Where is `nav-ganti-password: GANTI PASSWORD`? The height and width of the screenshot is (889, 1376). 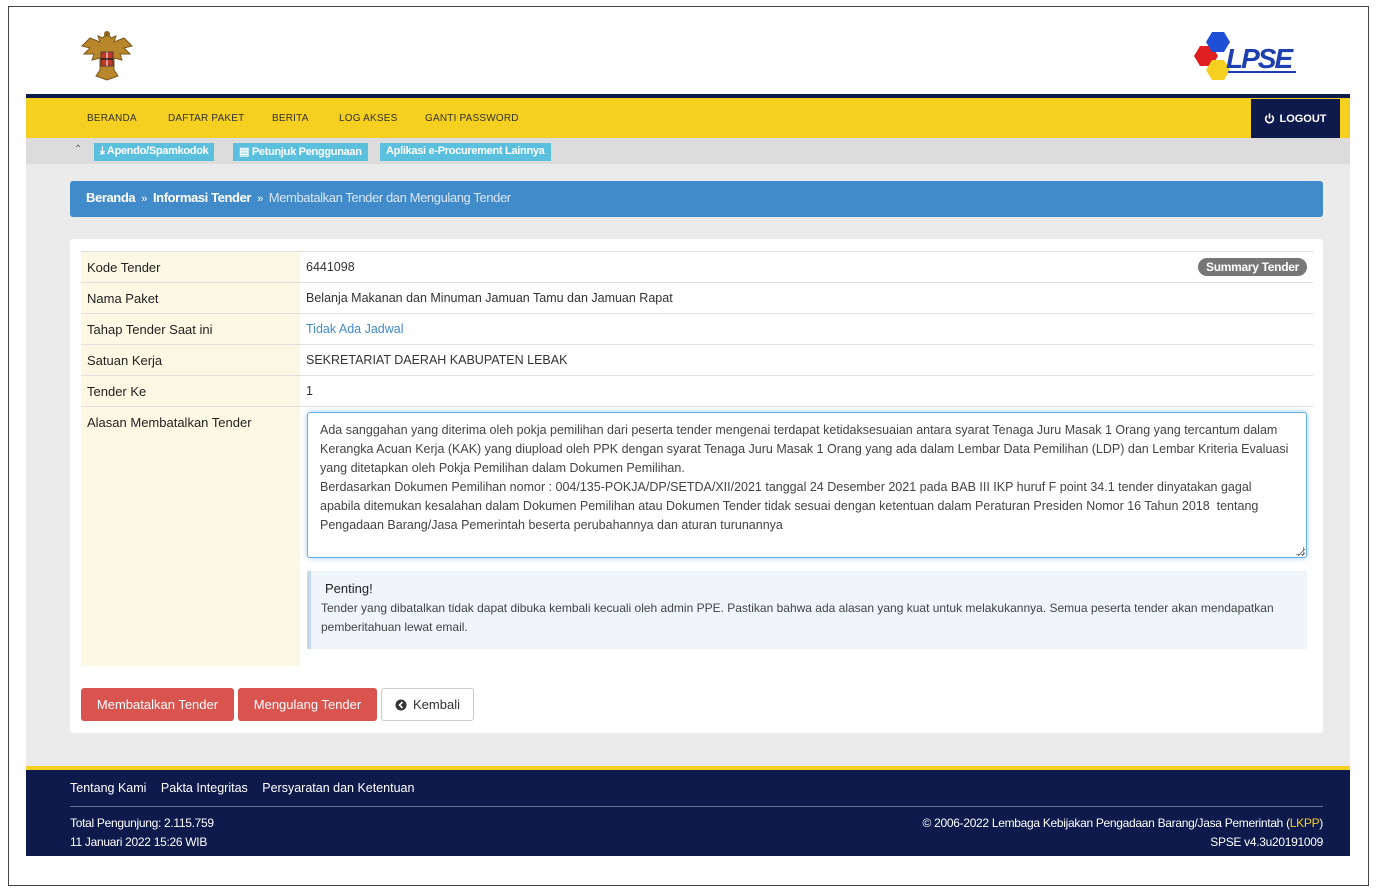
nav-ganti-password: GANTI PASSWORD is located at coordinates (472, 118).